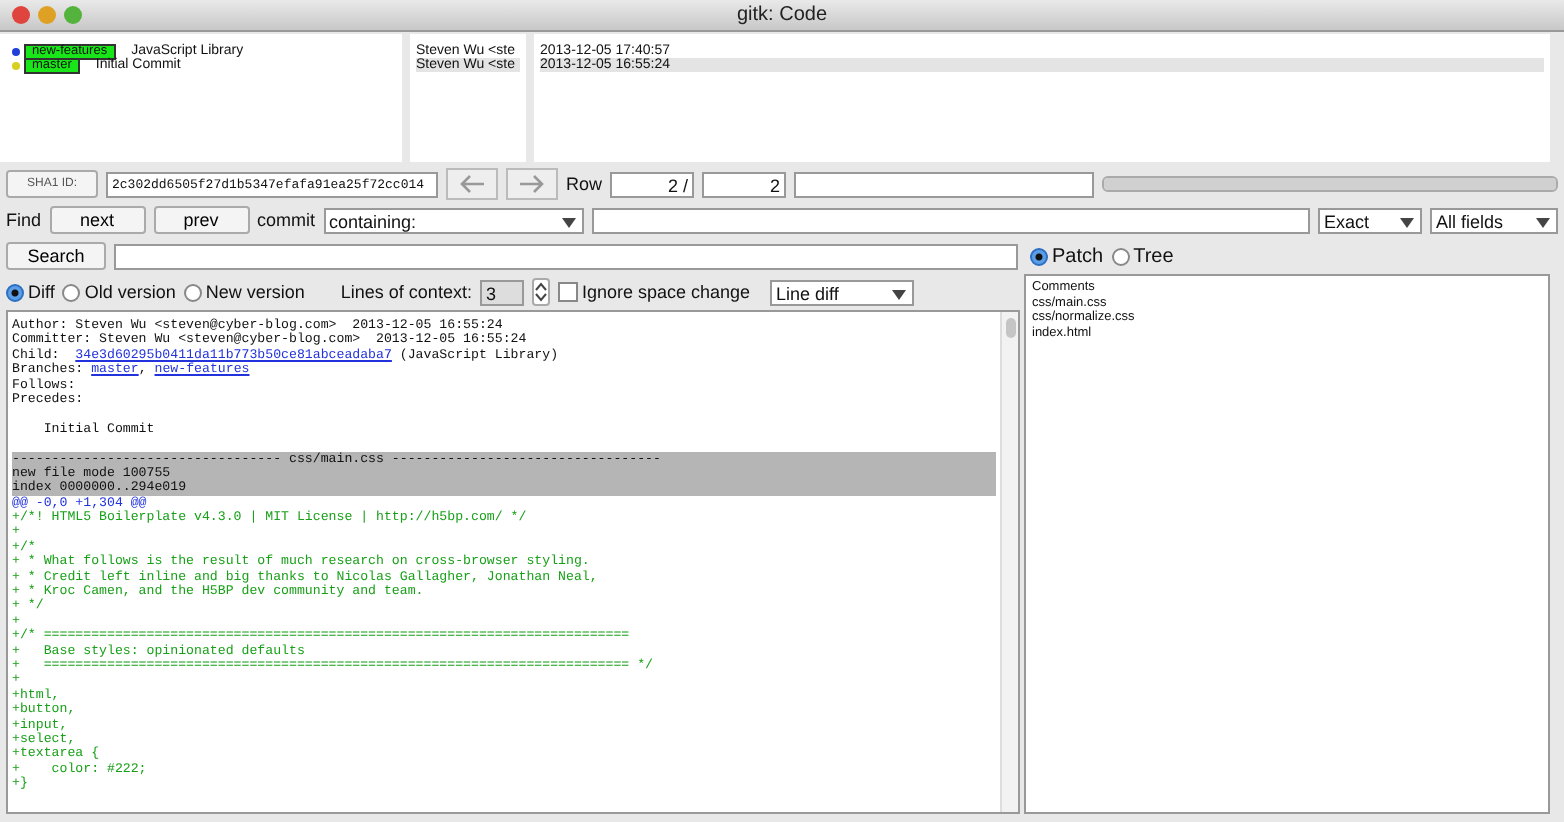 The image size is (1564, 822). Describe the element at coordinates (24, 220) in the screenshot. I see `find-label: Find` at that location.